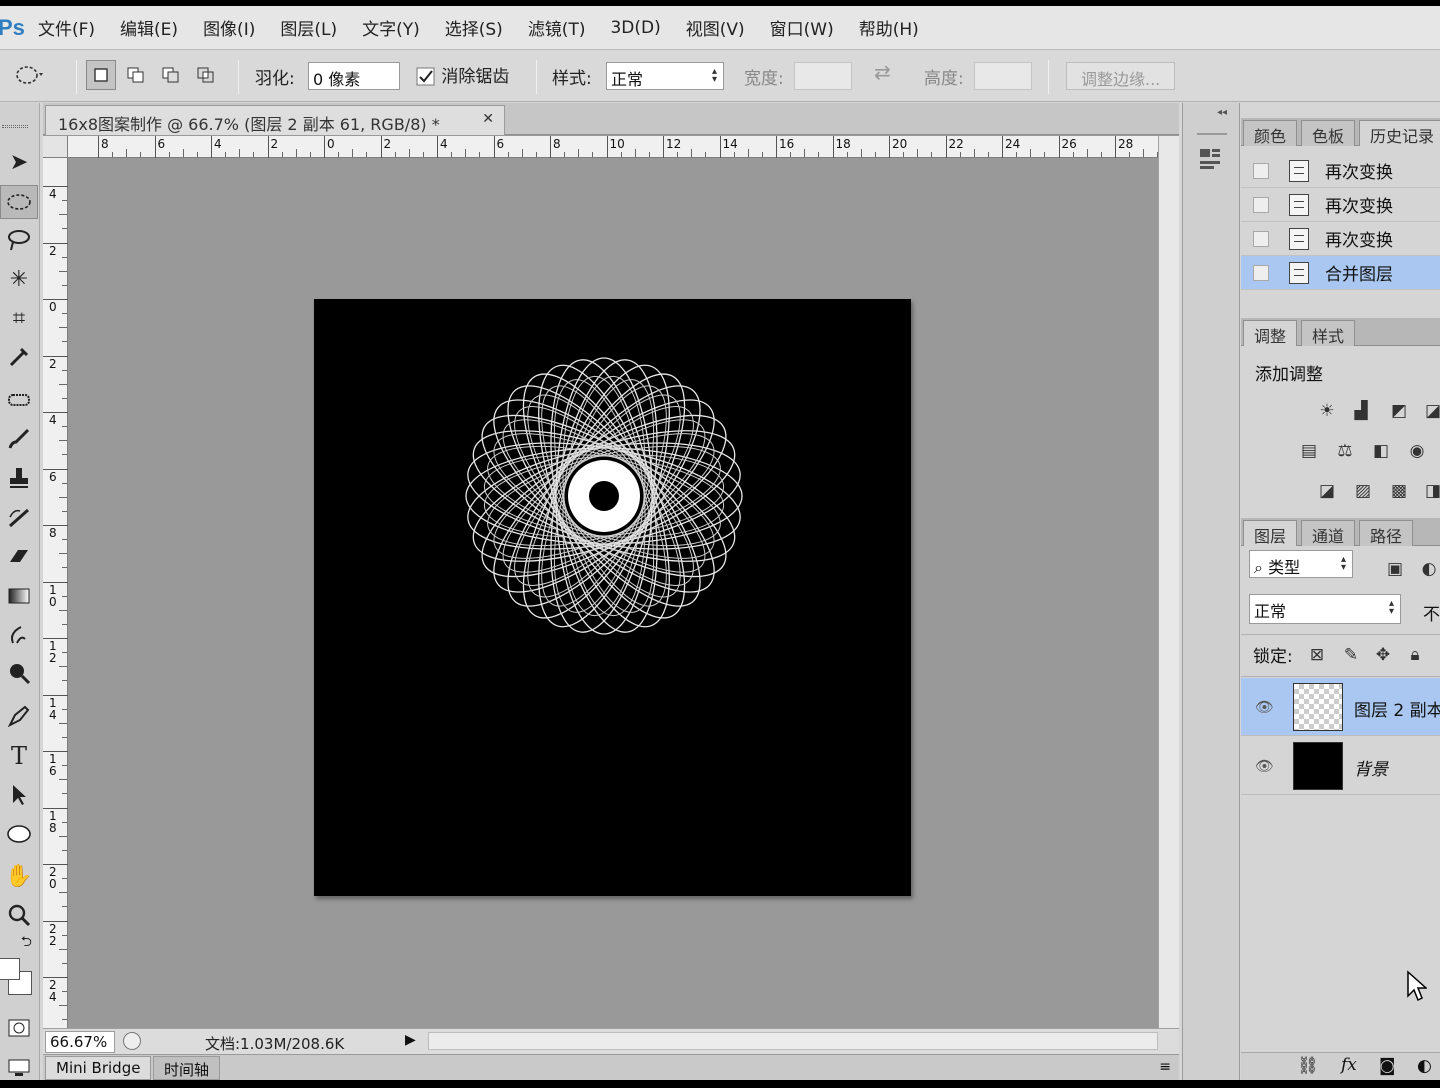  What do you see at coordinates (55, 147) in the screenshot?
I see `ruler-origin` at bounding box center [55, 147].